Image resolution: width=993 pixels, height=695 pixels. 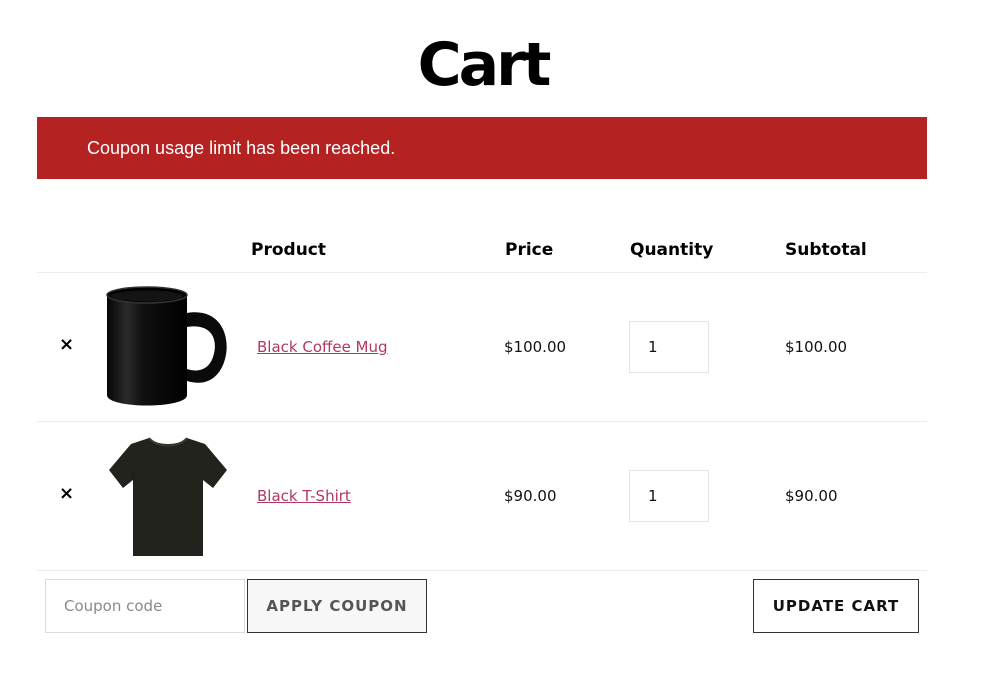 I want to click on subtotal-cell: $100.00, so click(x=816, y=347).